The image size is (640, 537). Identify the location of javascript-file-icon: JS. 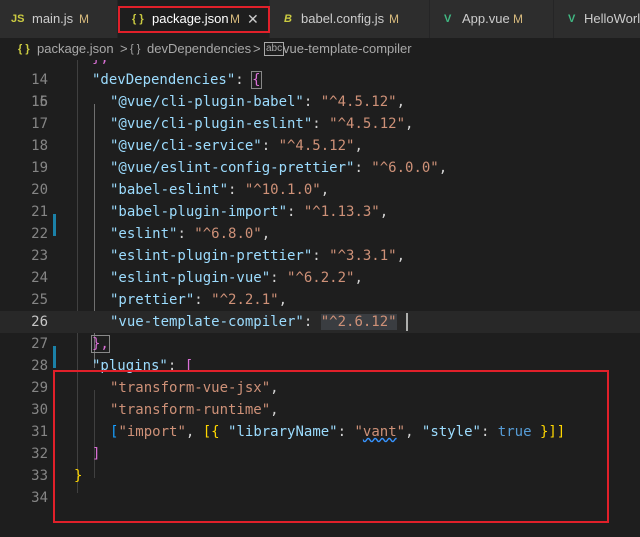
(18, 19).